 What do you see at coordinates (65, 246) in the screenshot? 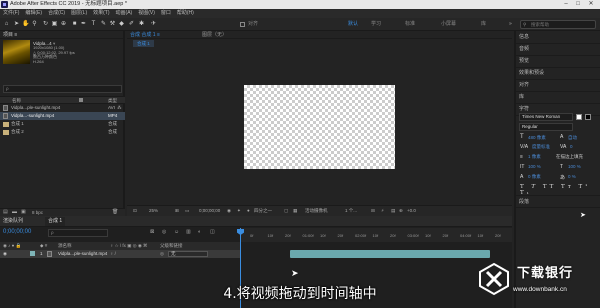
I see `source-name-column: 源名称` at bounding box center [65, 246].